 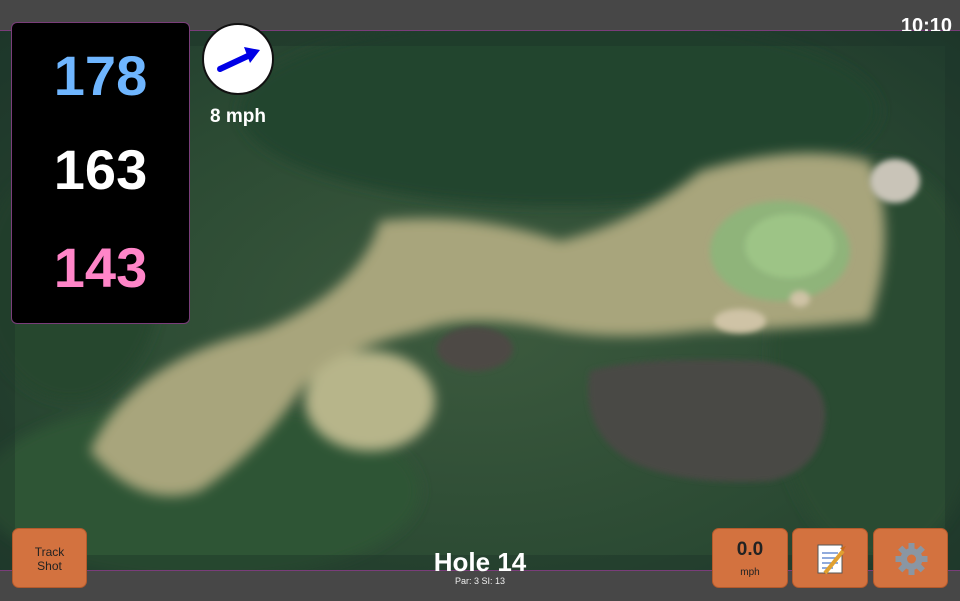 I want to click on wind-arrow-icon, so click(x=238, y=59).